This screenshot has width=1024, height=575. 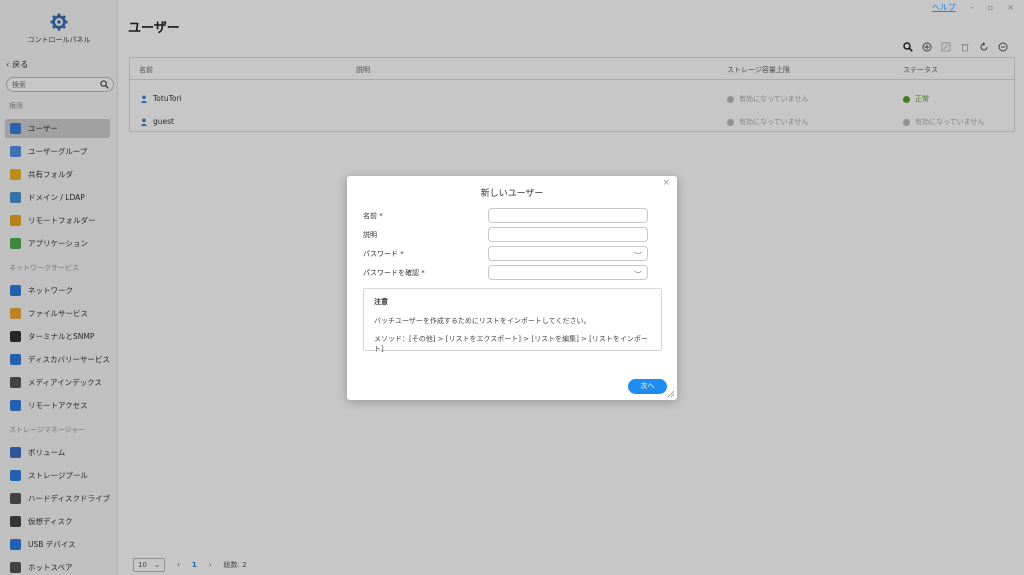 I want to click on name-label: 名前 *, so click(x=373, y=216).